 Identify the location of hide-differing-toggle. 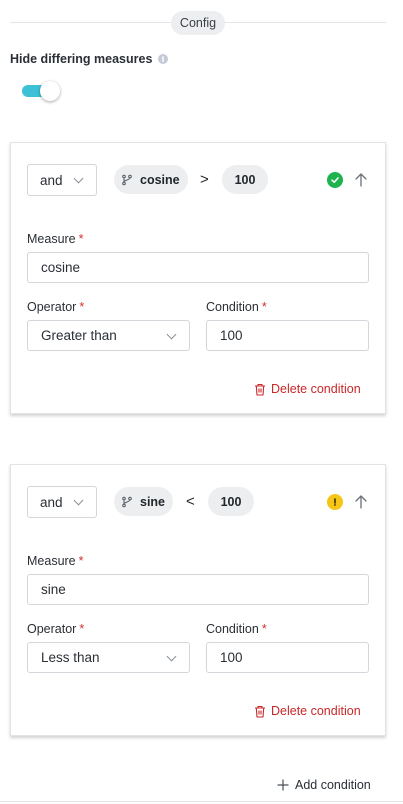
(41, 91).